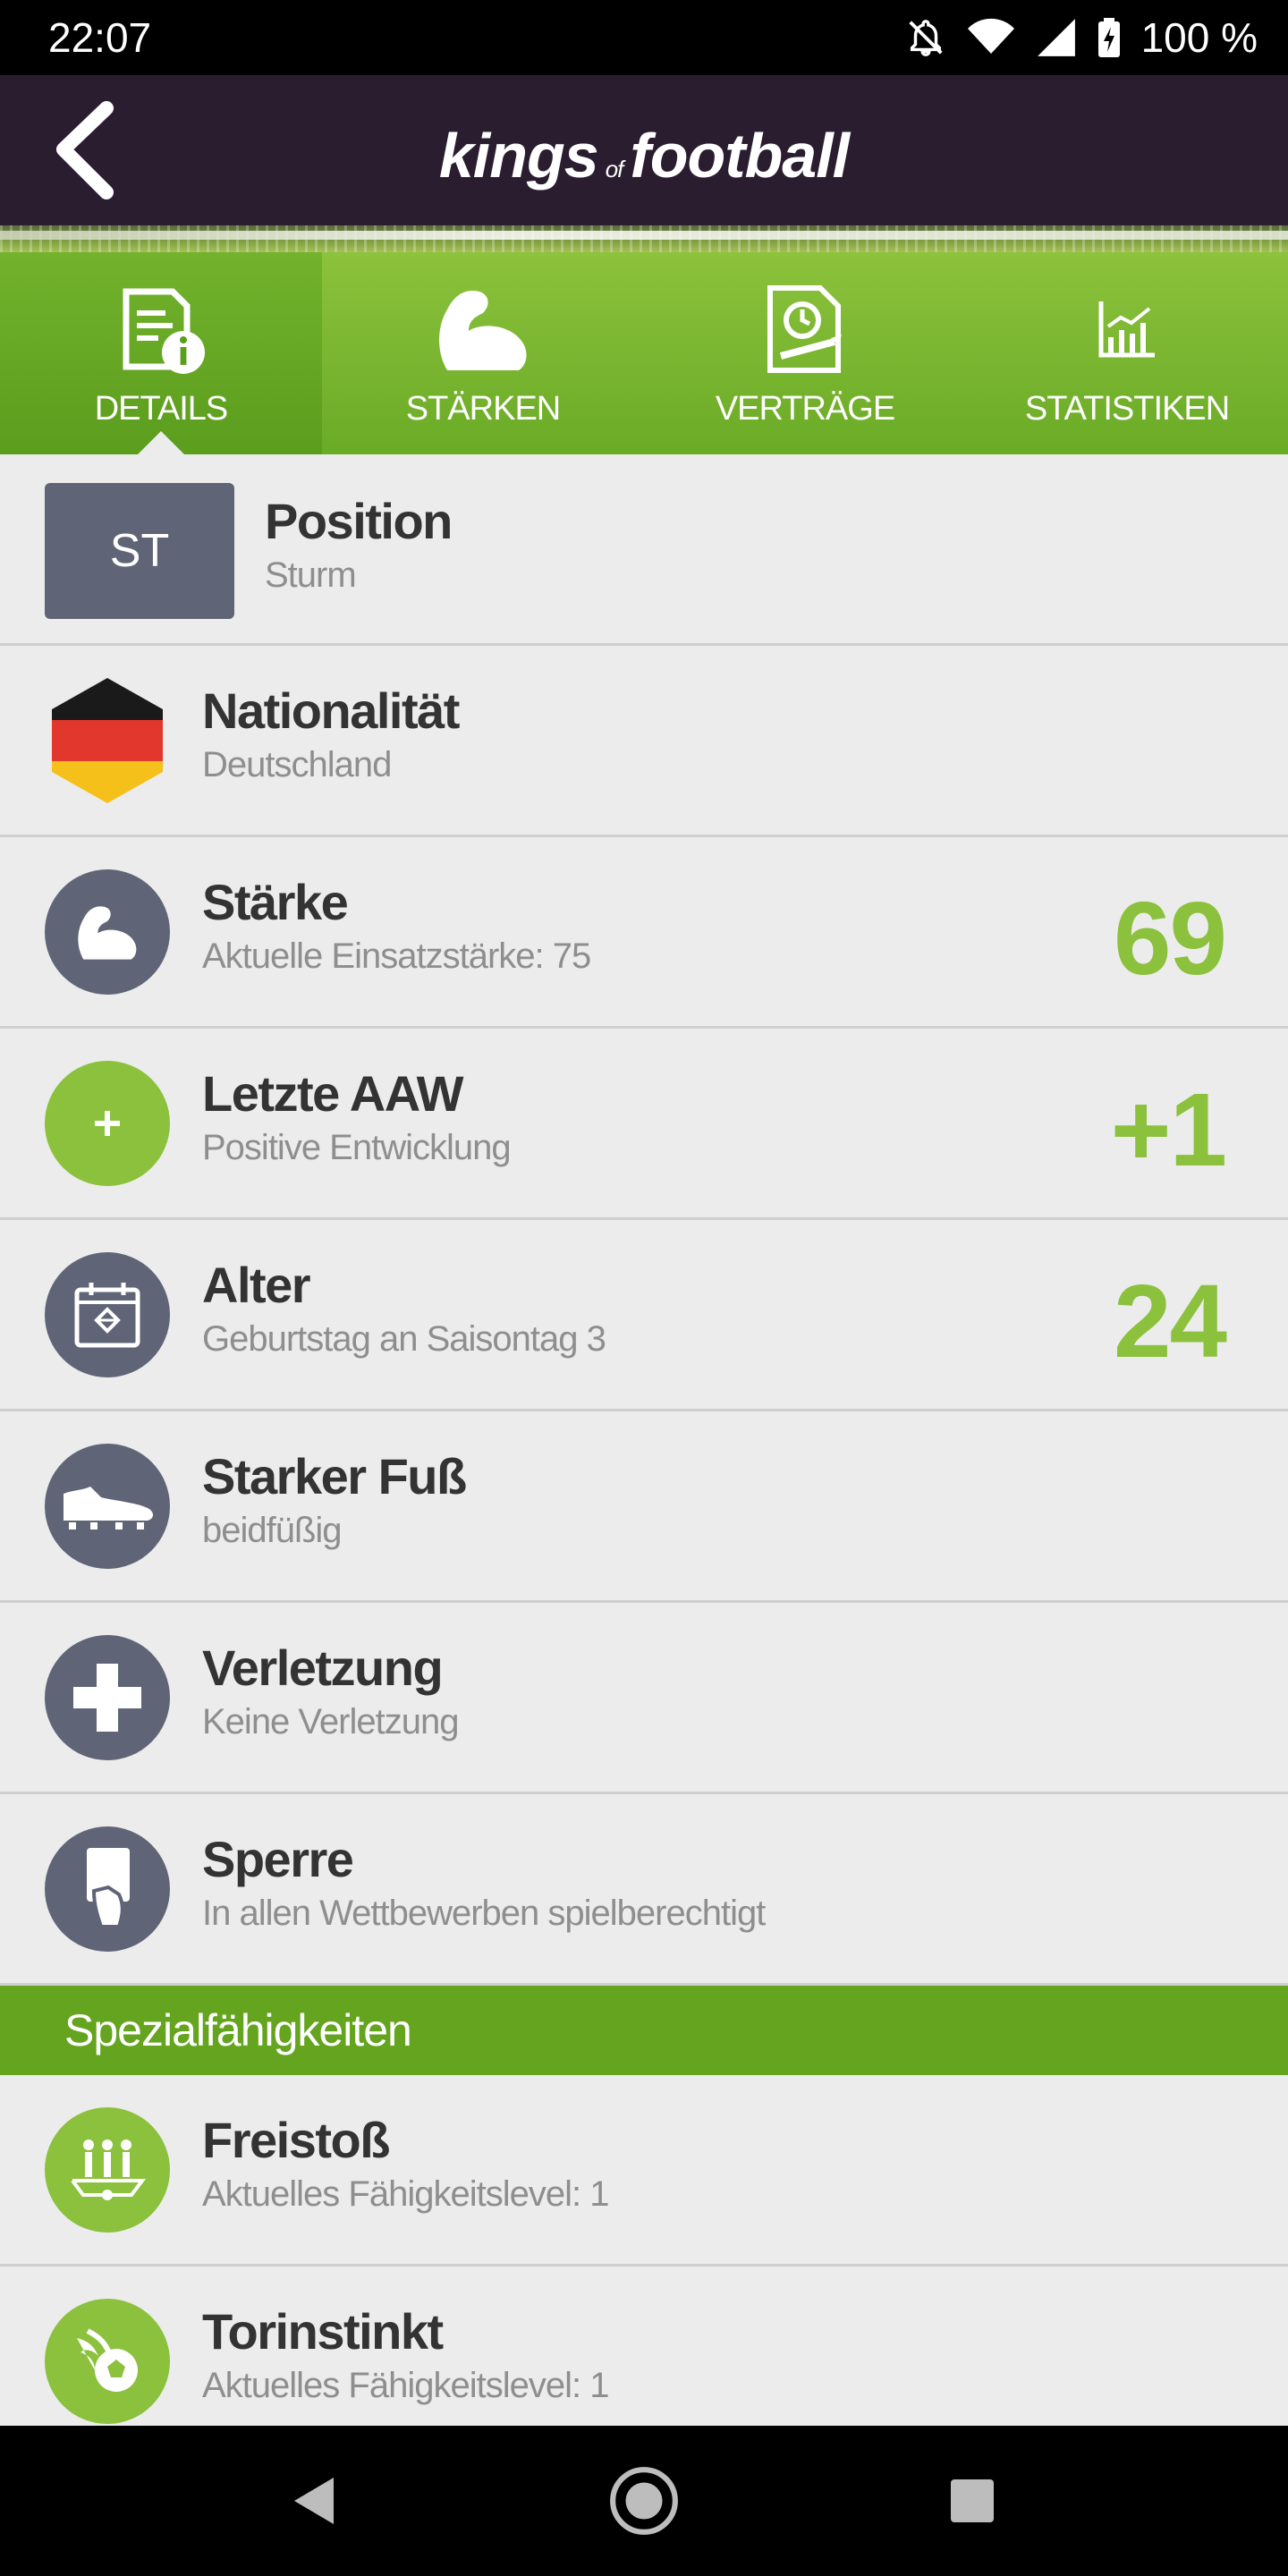  I want to click on germany-flag-icon, so click(107, 740).